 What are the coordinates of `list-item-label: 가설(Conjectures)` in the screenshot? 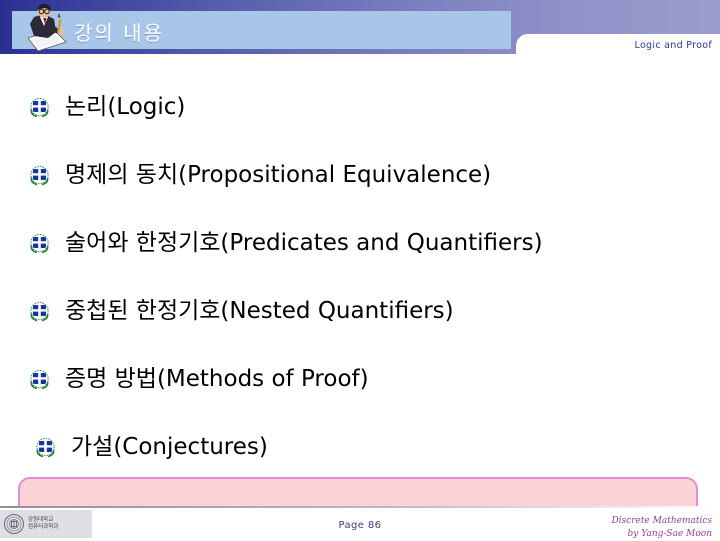 It's located at (169, 446).